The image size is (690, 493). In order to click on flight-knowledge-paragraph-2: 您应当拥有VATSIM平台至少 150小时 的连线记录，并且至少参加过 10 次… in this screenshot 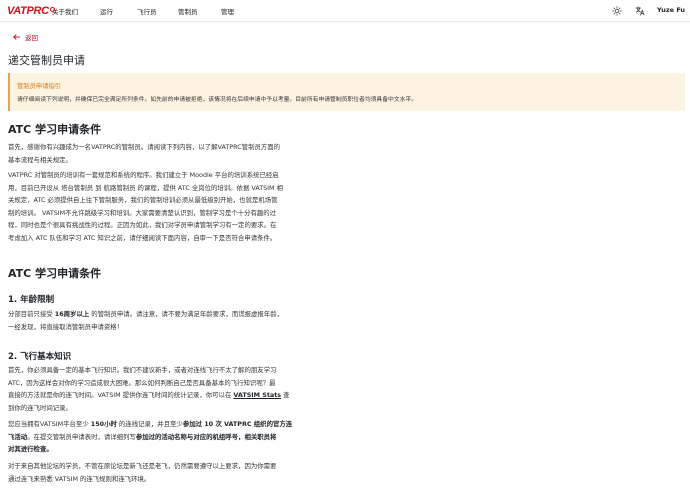, I will do `click(158, 437)`.